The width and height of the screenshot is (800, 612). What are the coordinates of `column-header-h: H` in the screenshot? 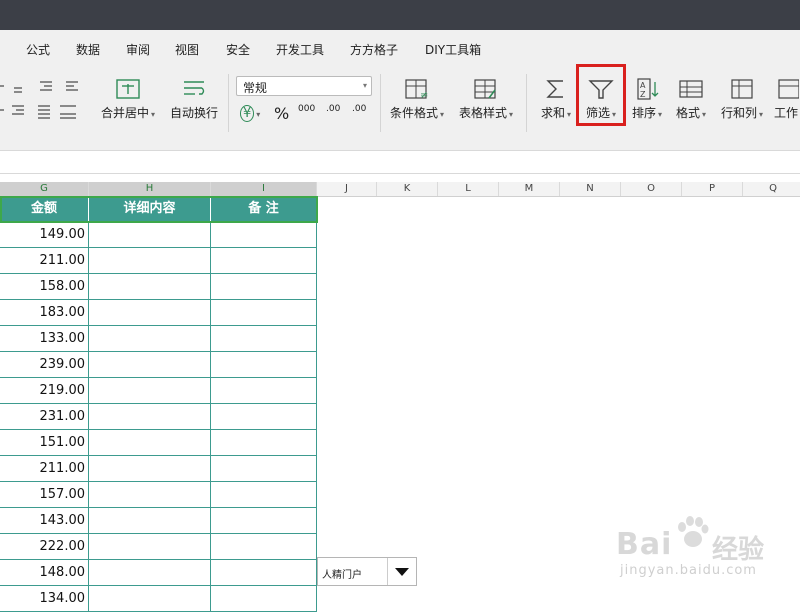 It's located at (150, 189).